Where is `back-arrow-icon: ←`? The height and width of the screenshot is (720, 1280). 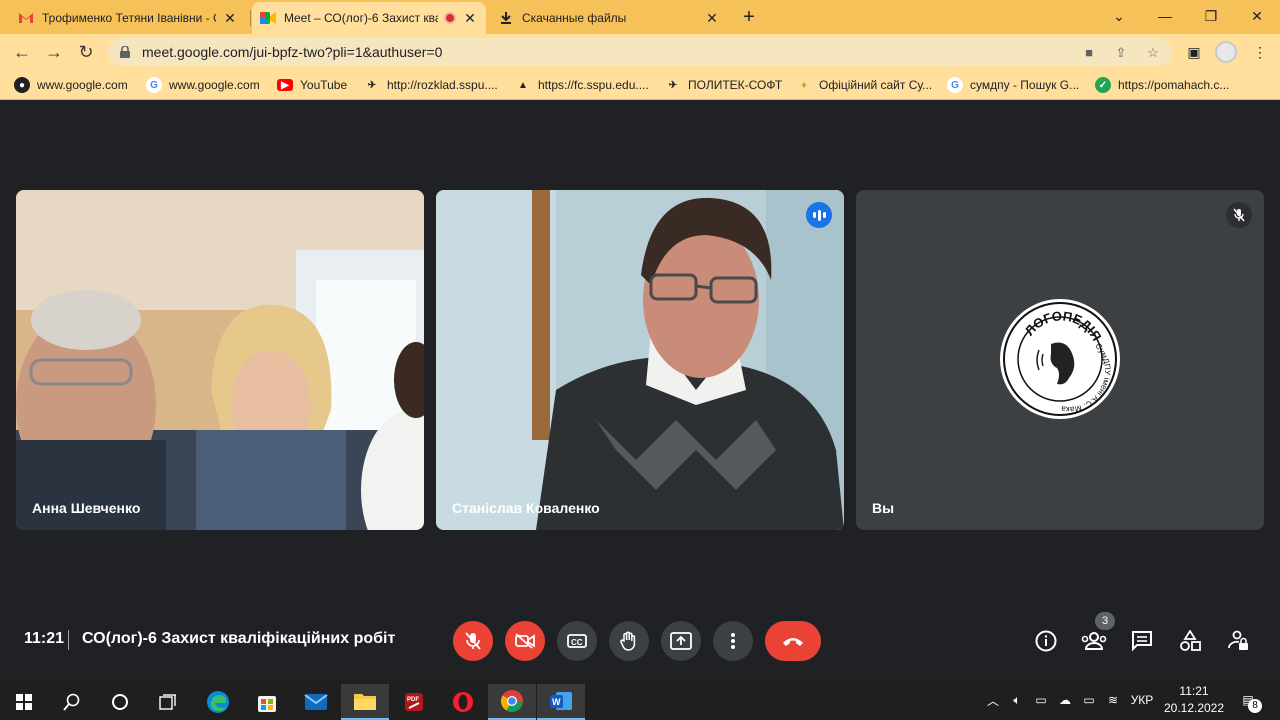 back-arrow-icon: ← is located at coordinates (22, 52).